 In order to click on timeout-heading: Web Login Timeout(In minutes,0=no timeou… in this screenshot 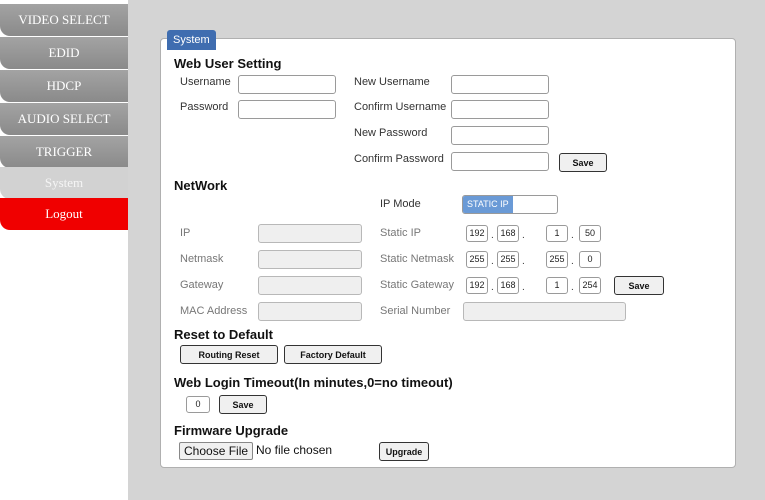, I will do `click(313, 382)`.